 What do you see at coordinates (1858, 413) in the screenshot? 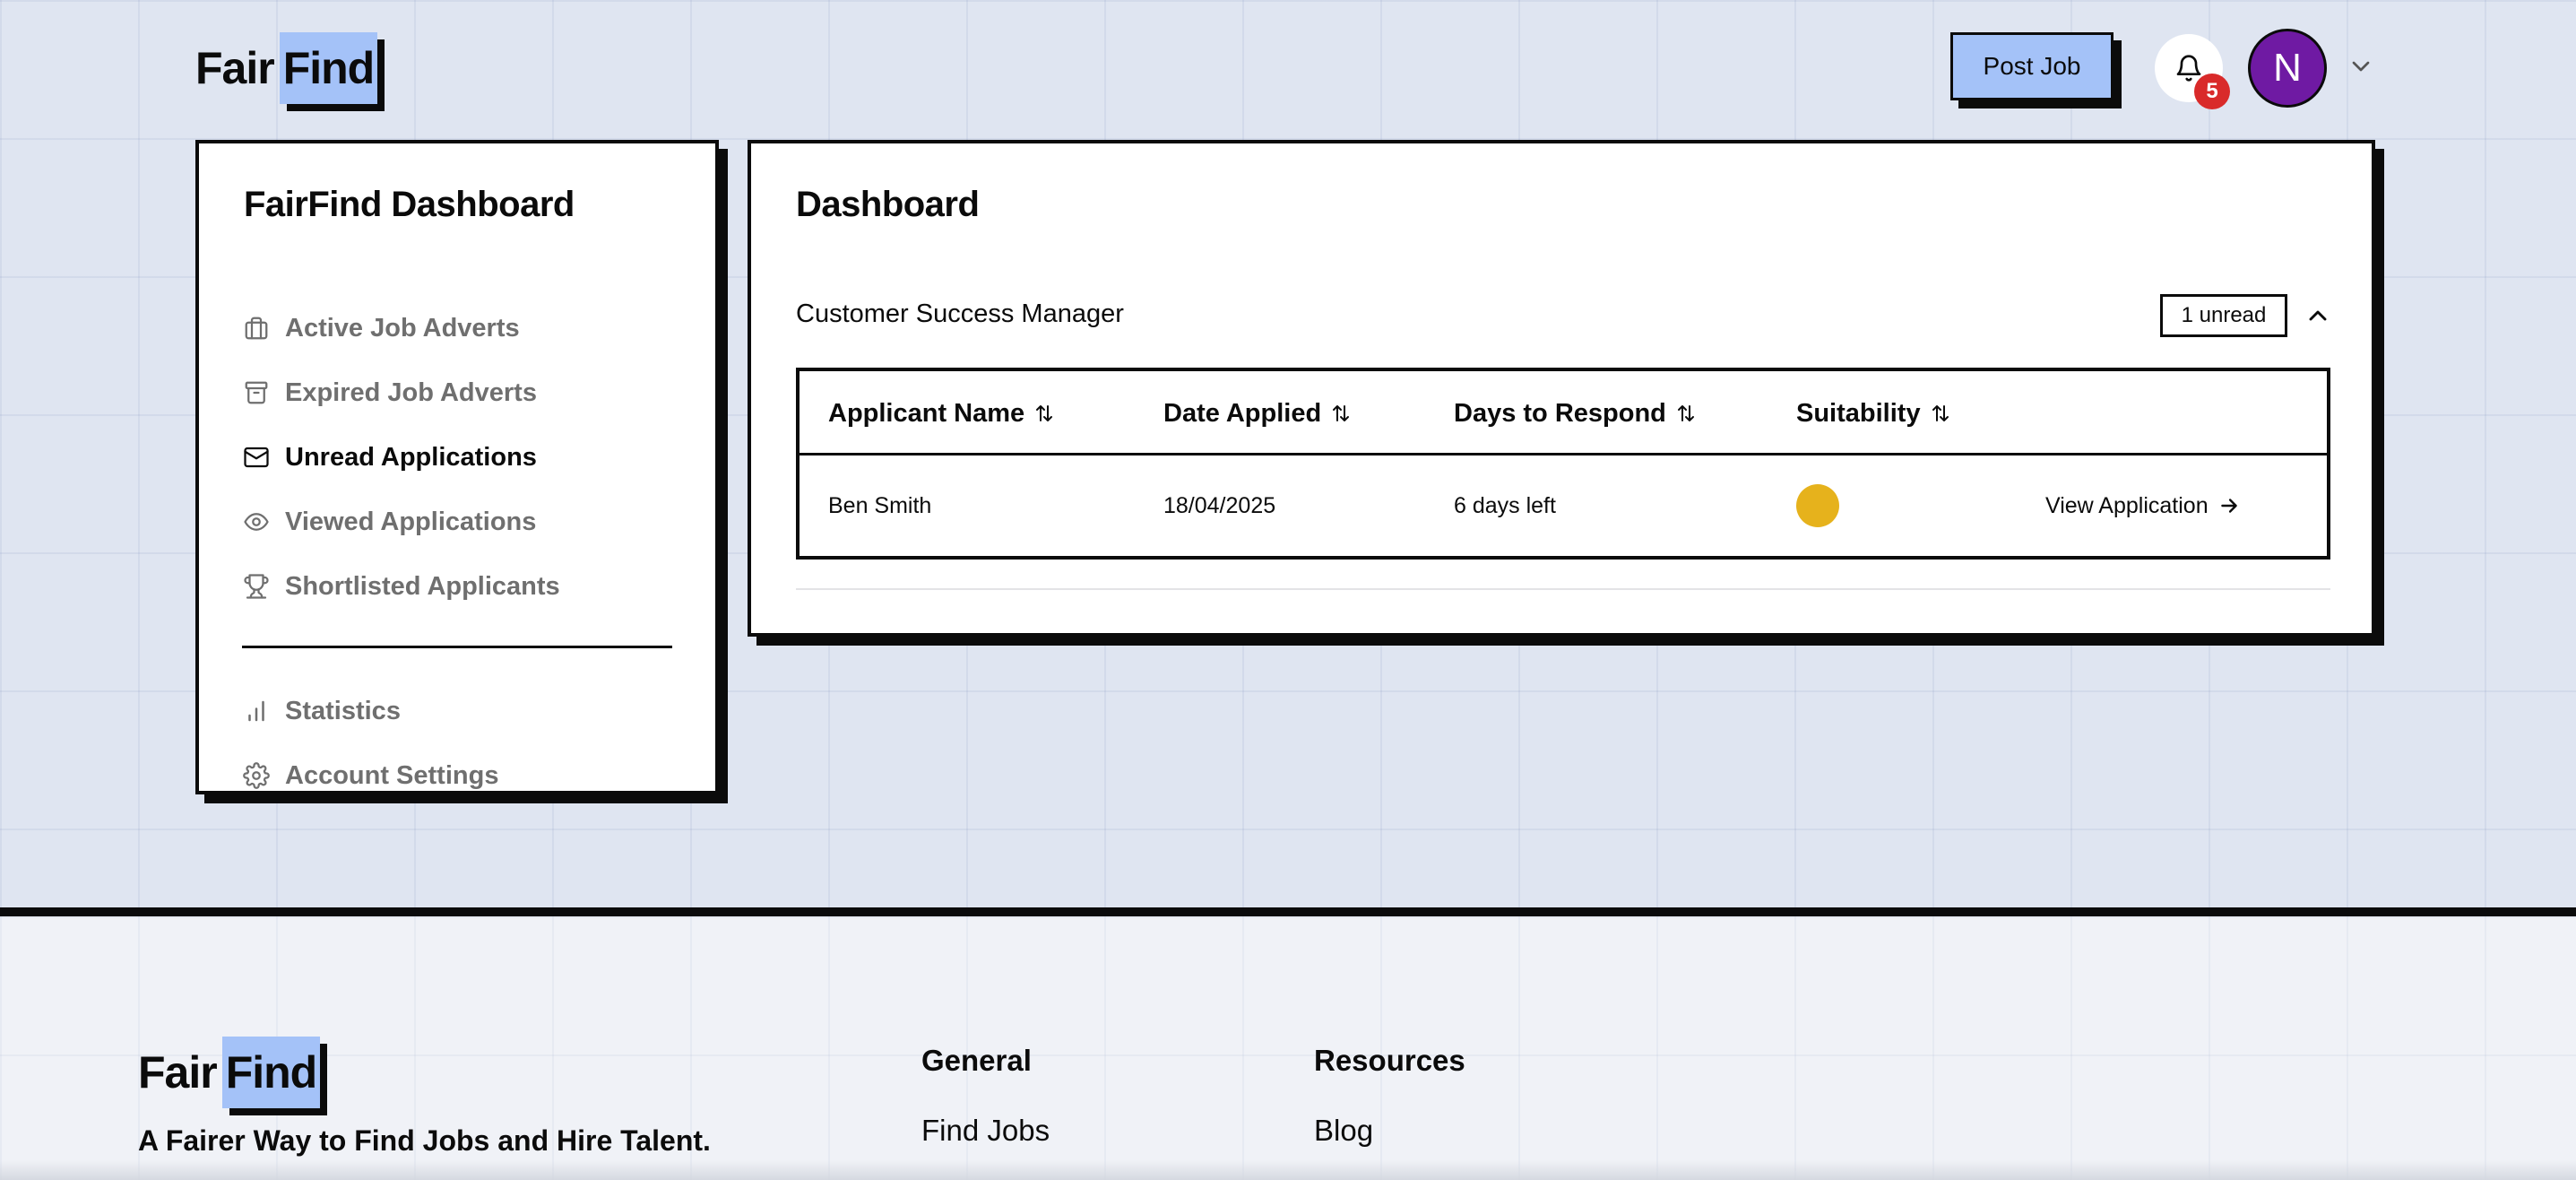
I see `column-header-label: Suitability` at bounding box center [1858, 413].